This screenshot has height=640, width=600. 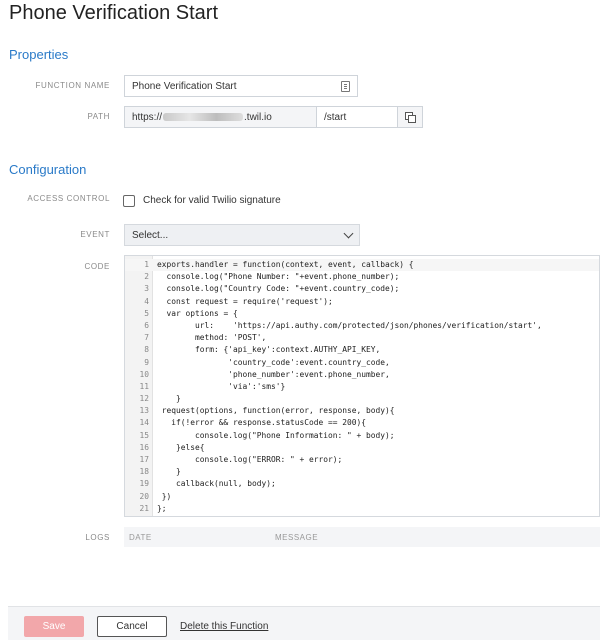 I want to click on delete-function-link: Delete this Function, so click(x=224, y=626).